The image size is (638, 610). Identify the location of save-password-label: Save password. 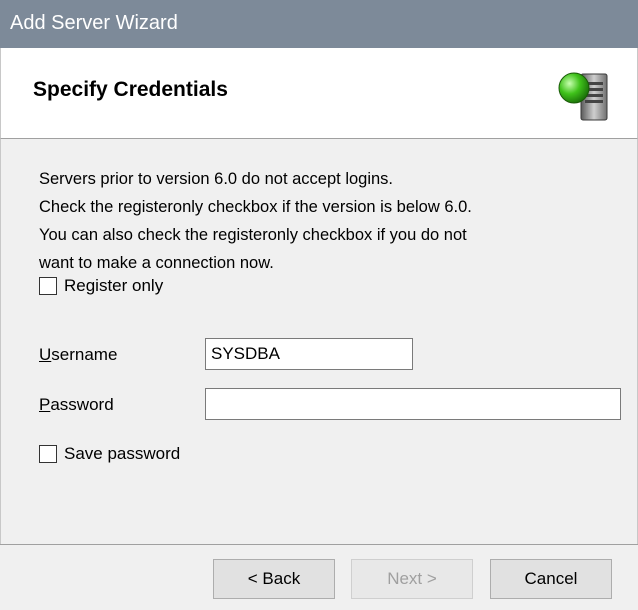
(122, 453).